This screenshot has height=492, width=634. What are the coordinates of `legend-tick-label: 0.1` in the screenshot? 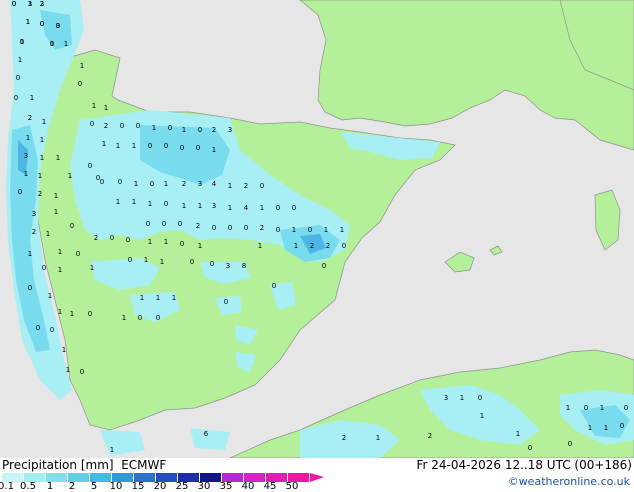 It's located at (7, 486).